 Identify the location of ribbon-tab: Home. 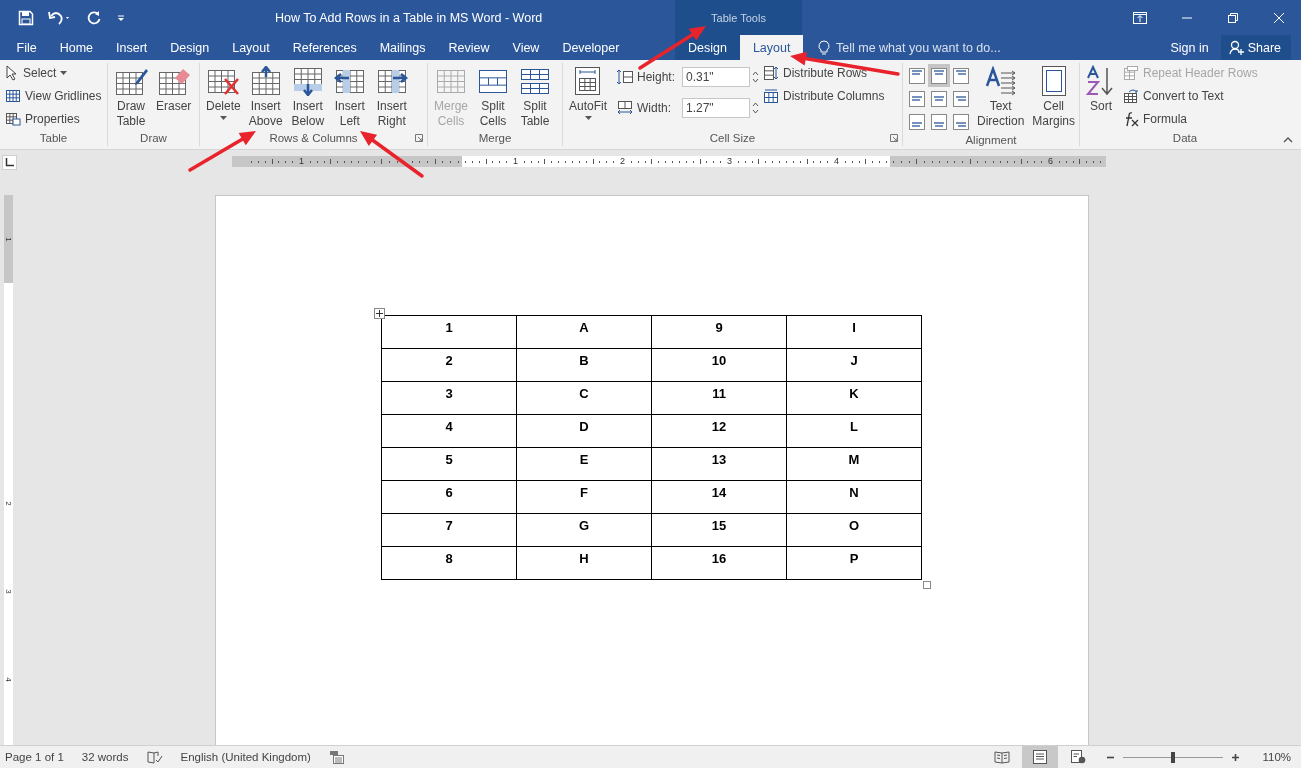
(76, 47).